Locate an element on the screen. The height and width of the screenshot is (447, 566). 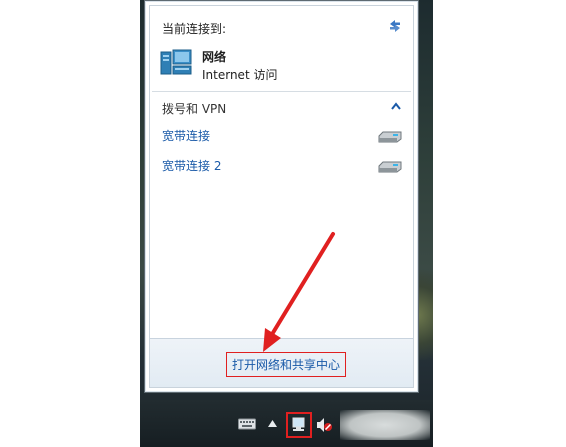
taskbar-blurred-area is located at coordinates (385, 425).